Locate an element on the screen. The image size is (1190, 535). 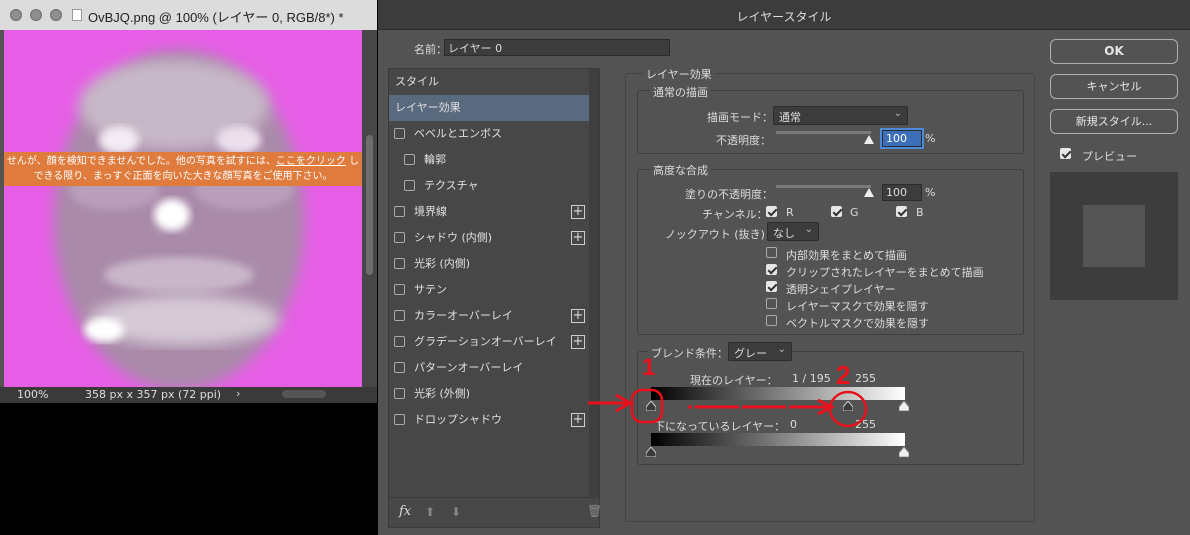
style-item-label: レイヤー効果 is located at coordinates (428, 107).